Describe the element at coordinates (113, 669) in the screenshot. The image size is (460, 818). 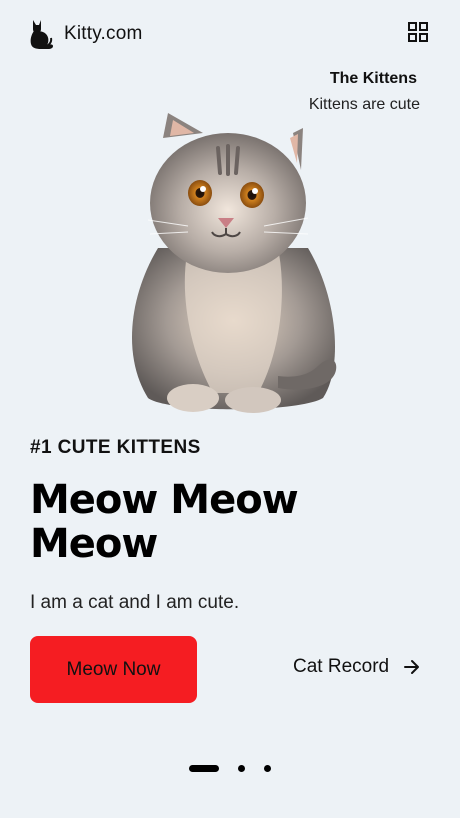
I see `meow-now-button: Meow Now` at that location.